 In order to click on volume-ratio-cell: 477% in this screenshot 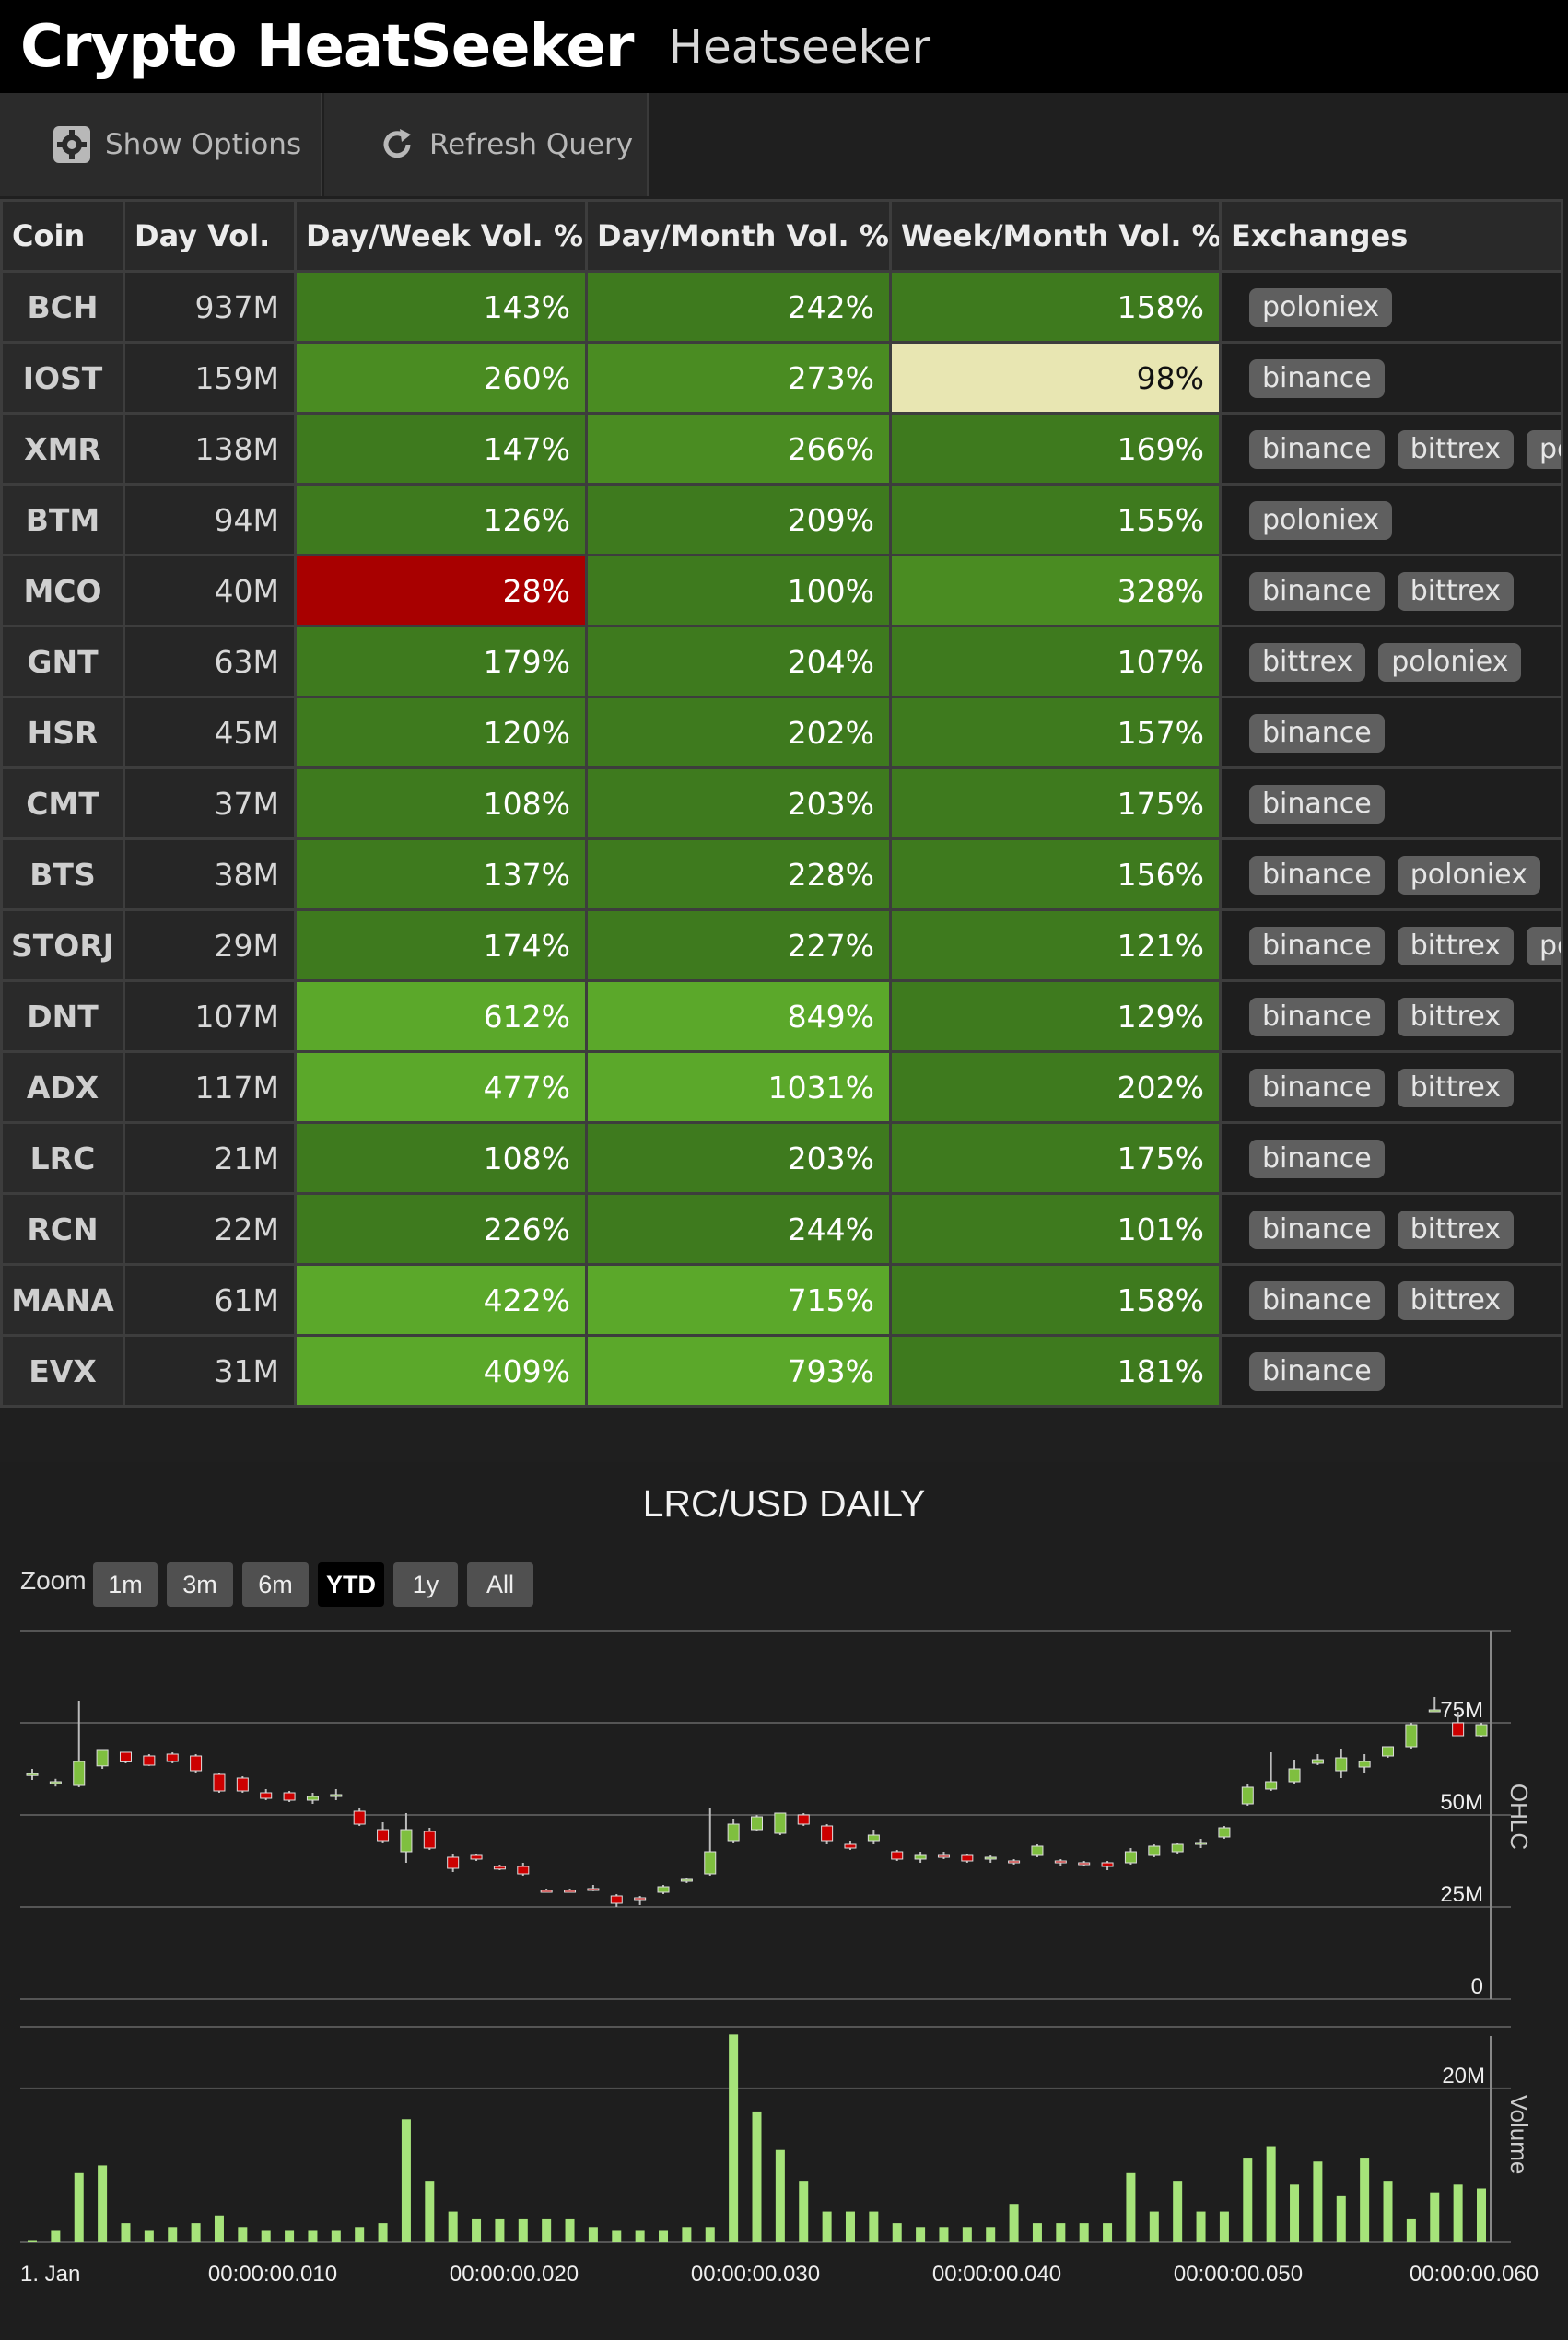, I will do `click(441, 1087)`.